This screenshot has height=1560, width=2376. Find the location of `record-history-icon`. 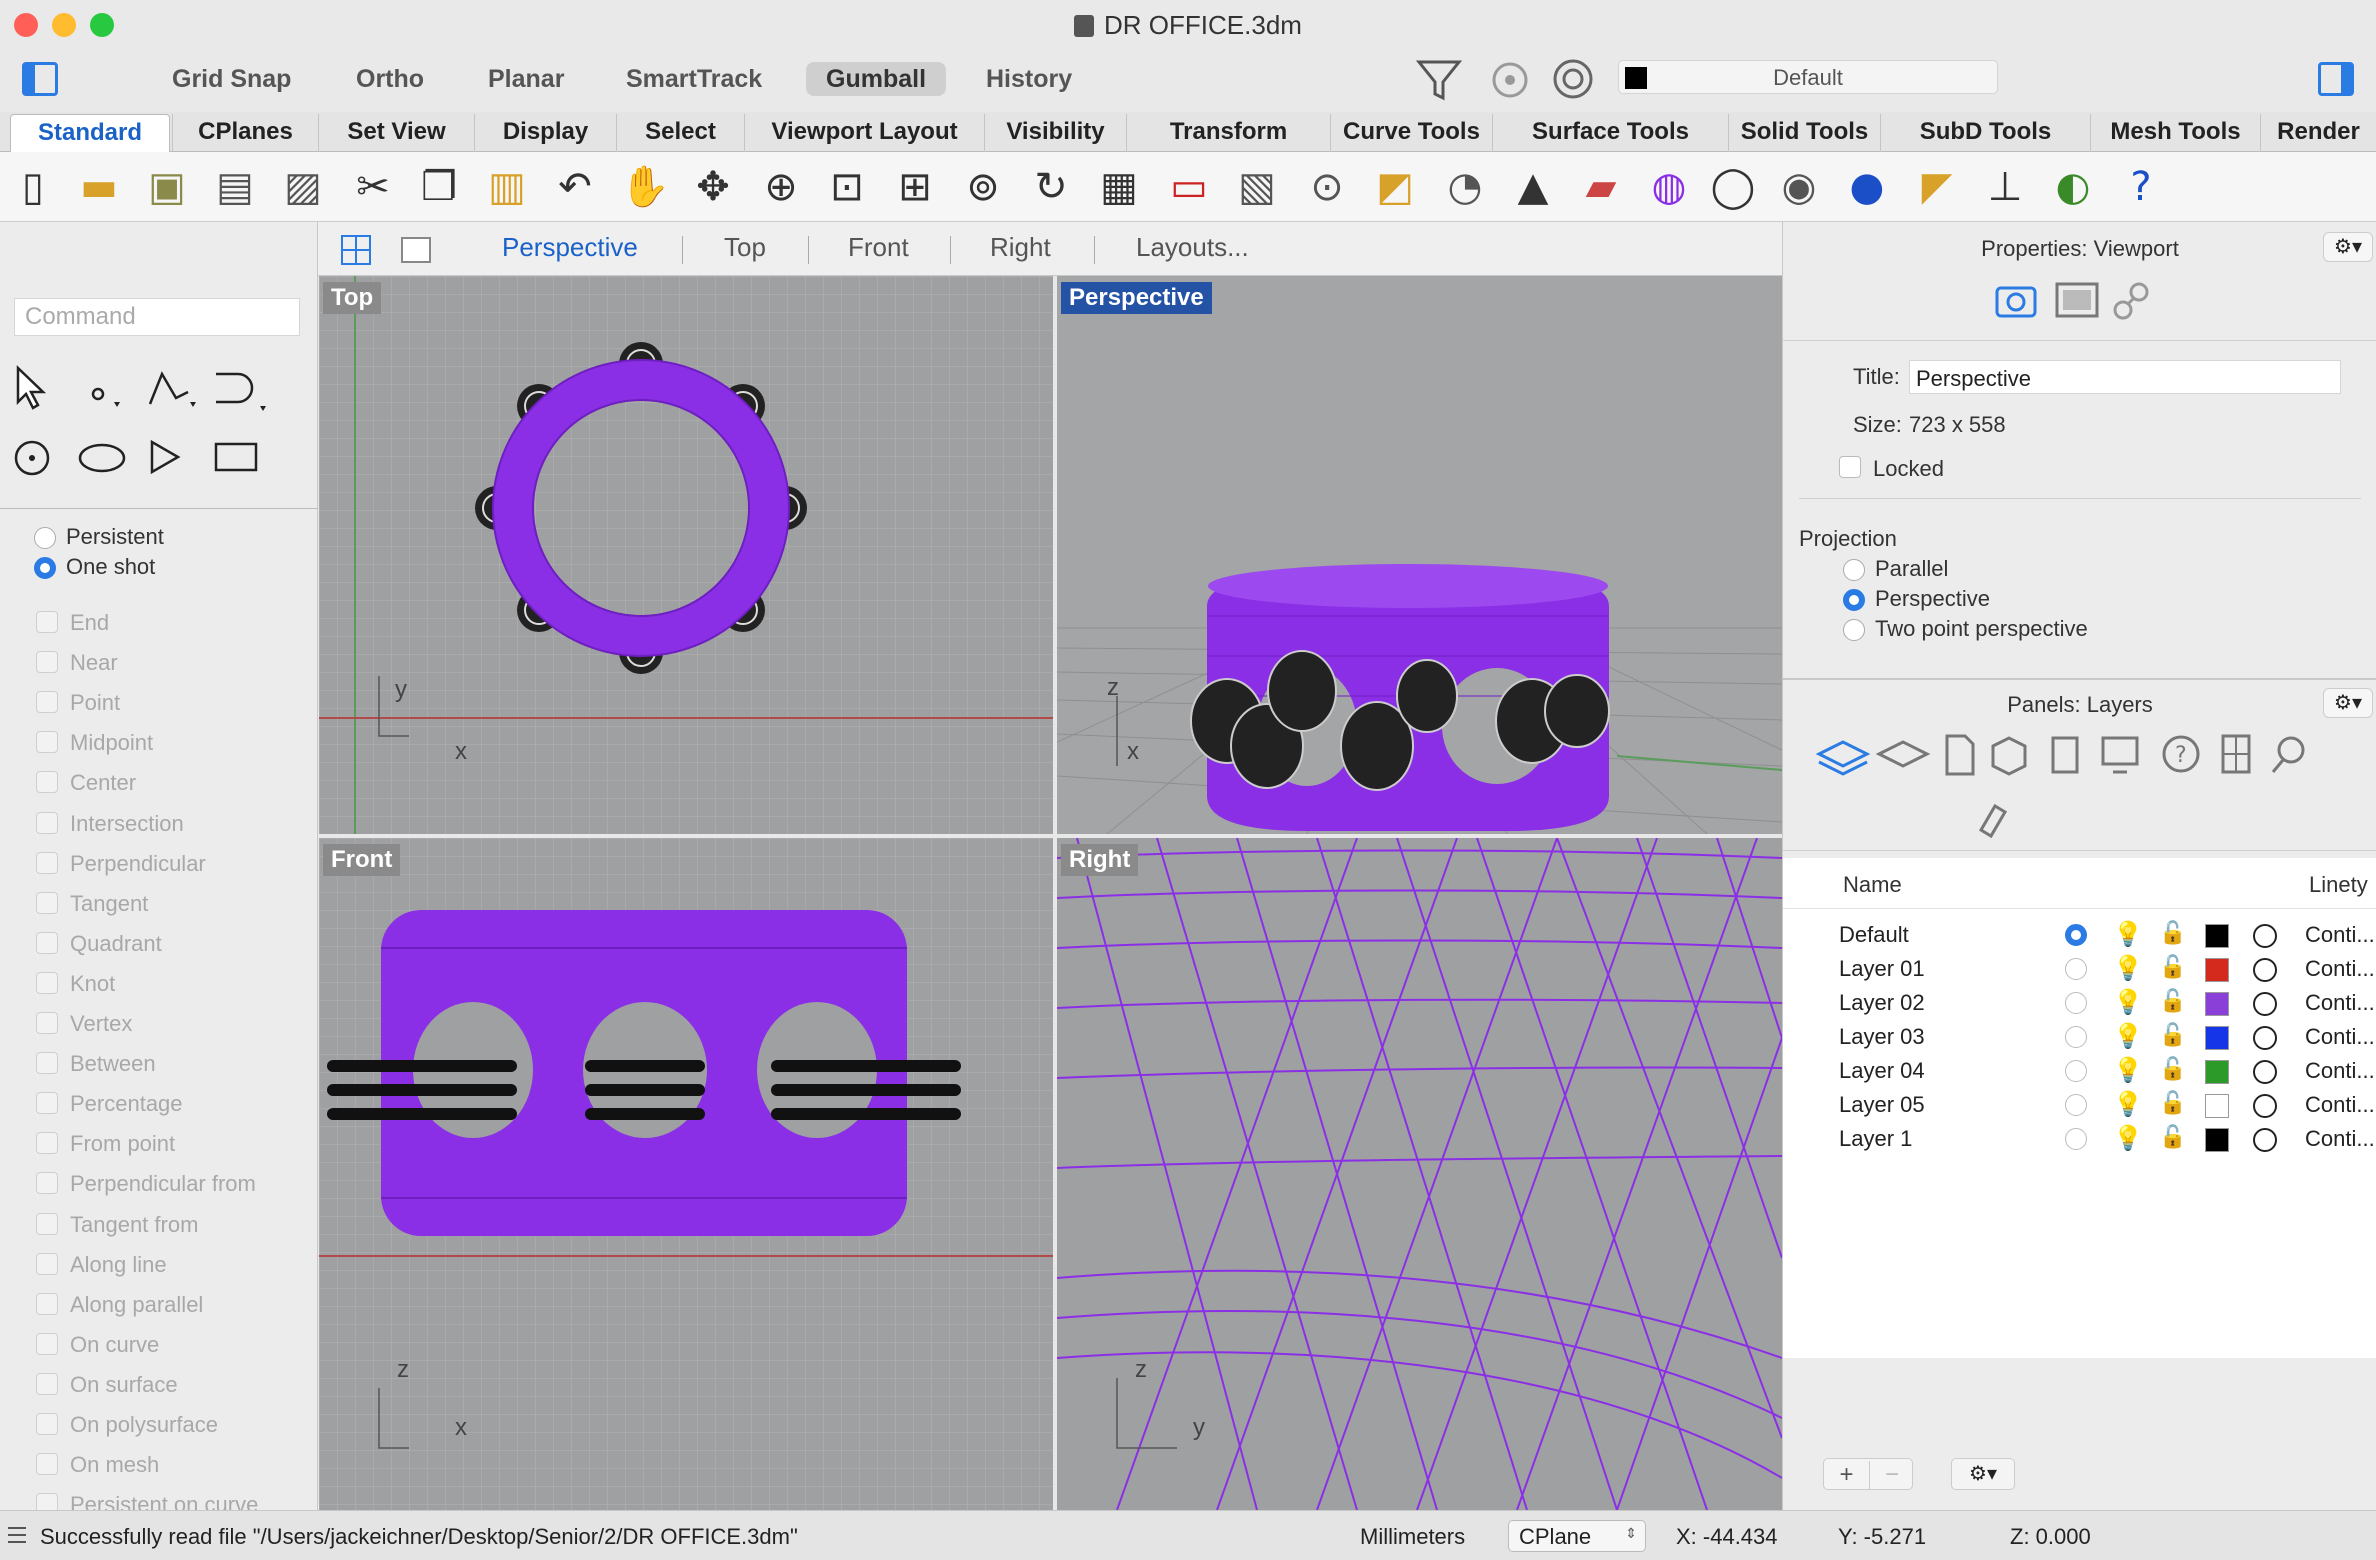

record-history-icon is located at coordinates (1510, 80).